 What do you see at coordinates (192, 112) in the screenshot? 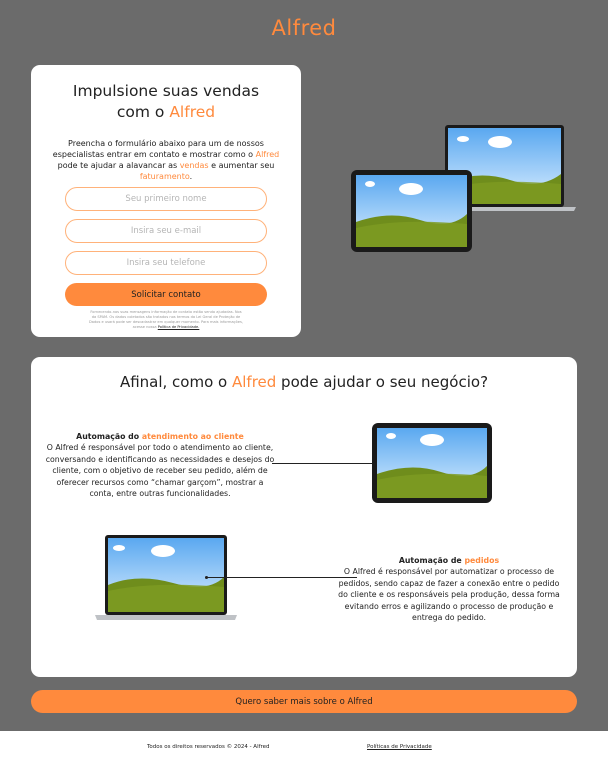
I see `form-title-accent: Alfred` at bounding box center [192, 112].